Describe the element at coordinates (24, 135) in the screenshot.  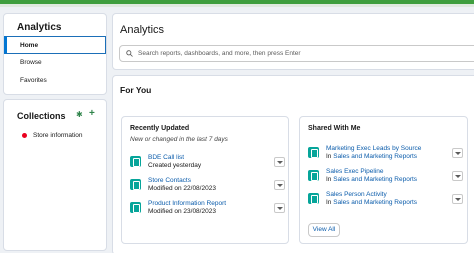
I see `collection-color-dot` at that location.